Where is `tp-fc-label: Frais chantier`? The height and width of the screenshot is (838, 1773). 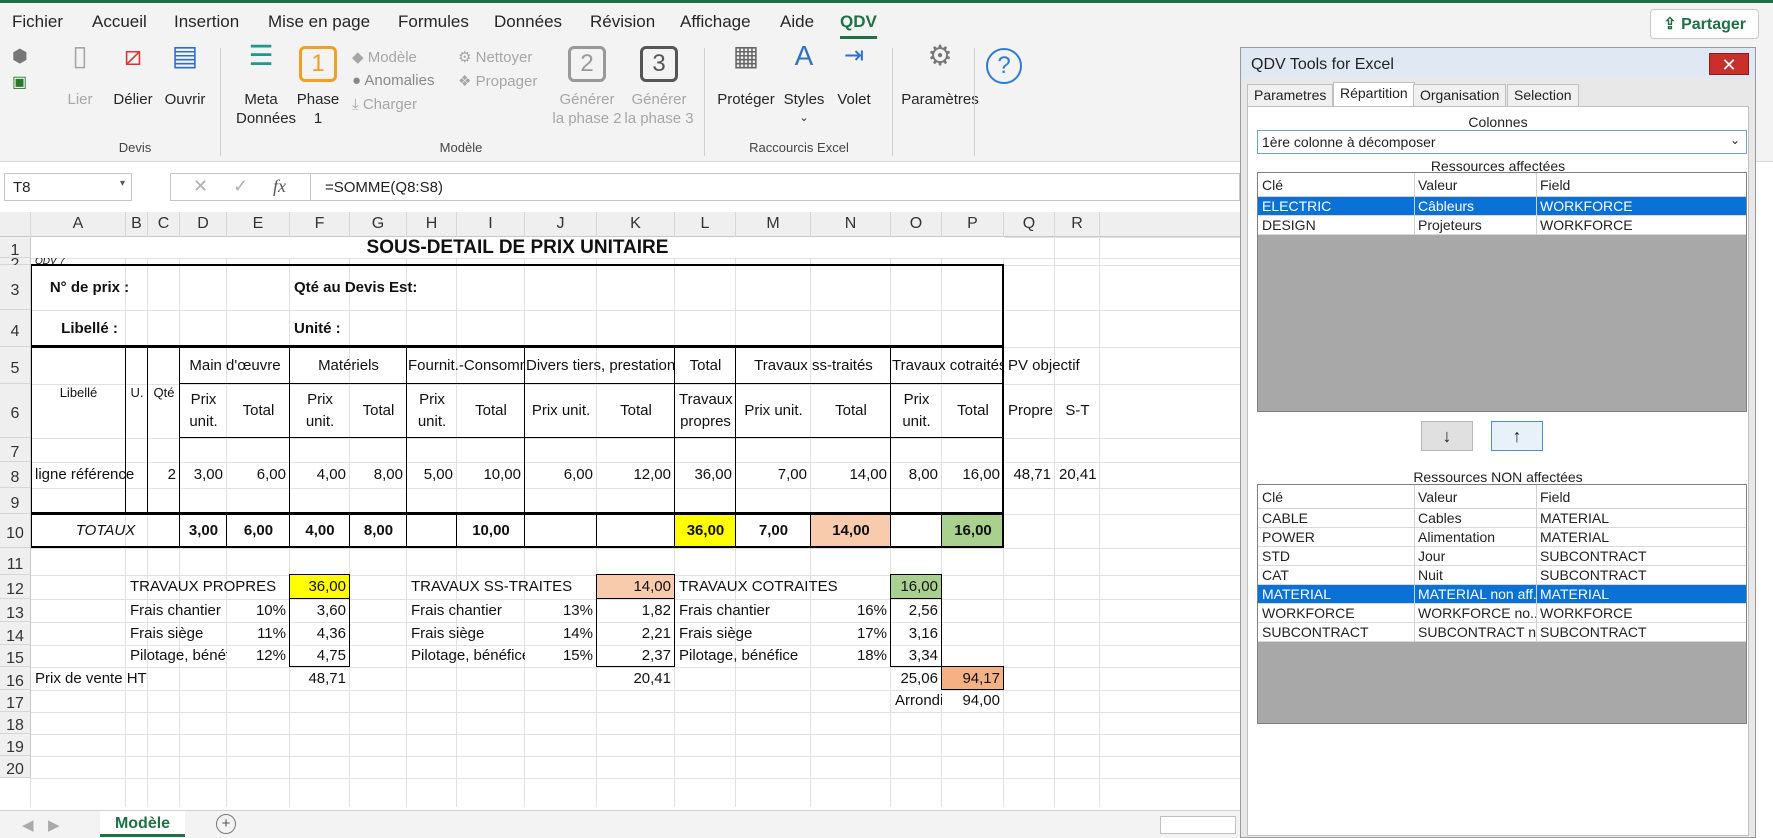 tp-fc-label: Frais chantier is located at coordinates (176, 610).